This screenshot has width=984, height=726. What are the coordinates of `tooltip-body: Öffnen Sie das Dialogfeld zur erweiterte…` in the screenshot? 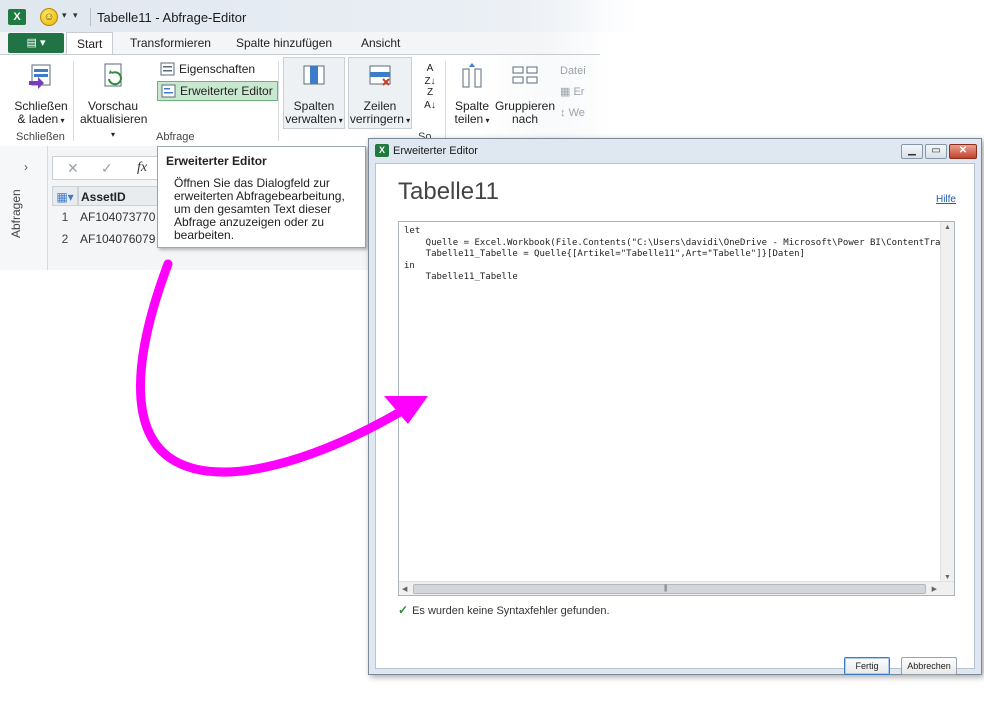 It's located at (259, 209).